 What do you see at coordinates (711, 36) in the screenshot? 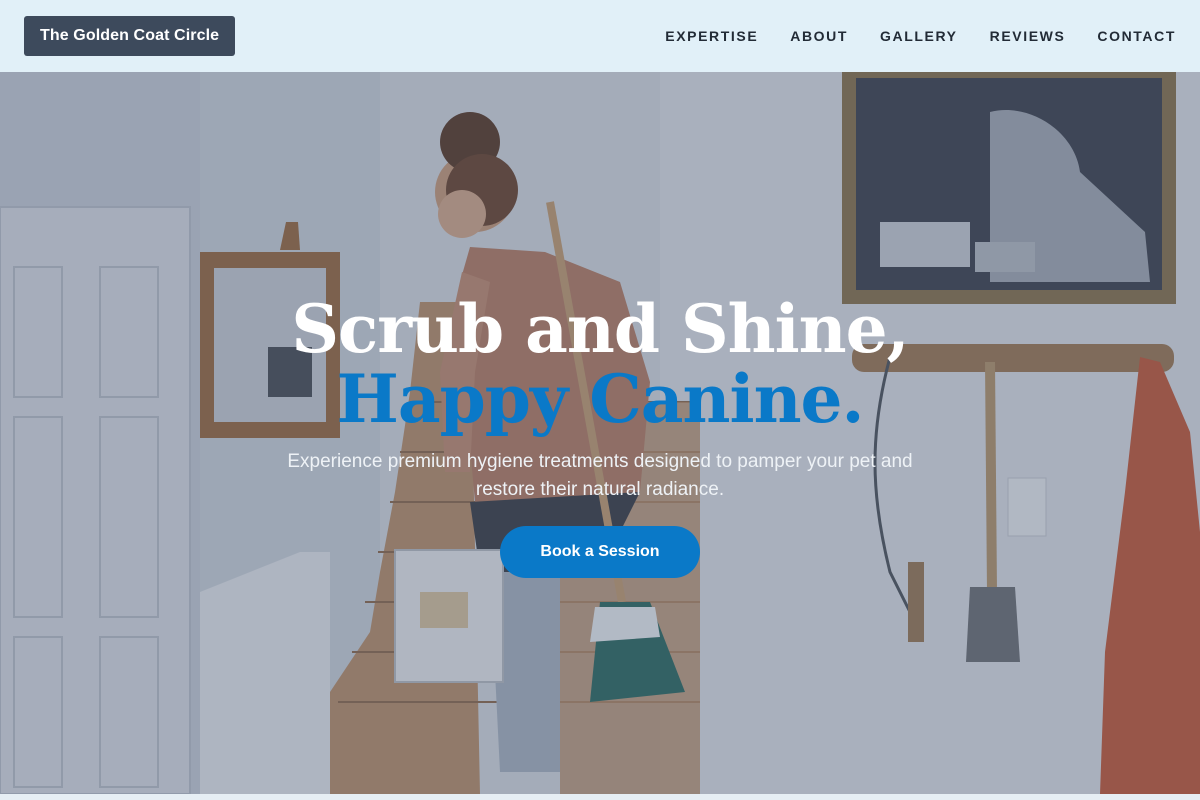
I see `nav-link-expertise: EXPERTISE` at bounding box center [711, 36].